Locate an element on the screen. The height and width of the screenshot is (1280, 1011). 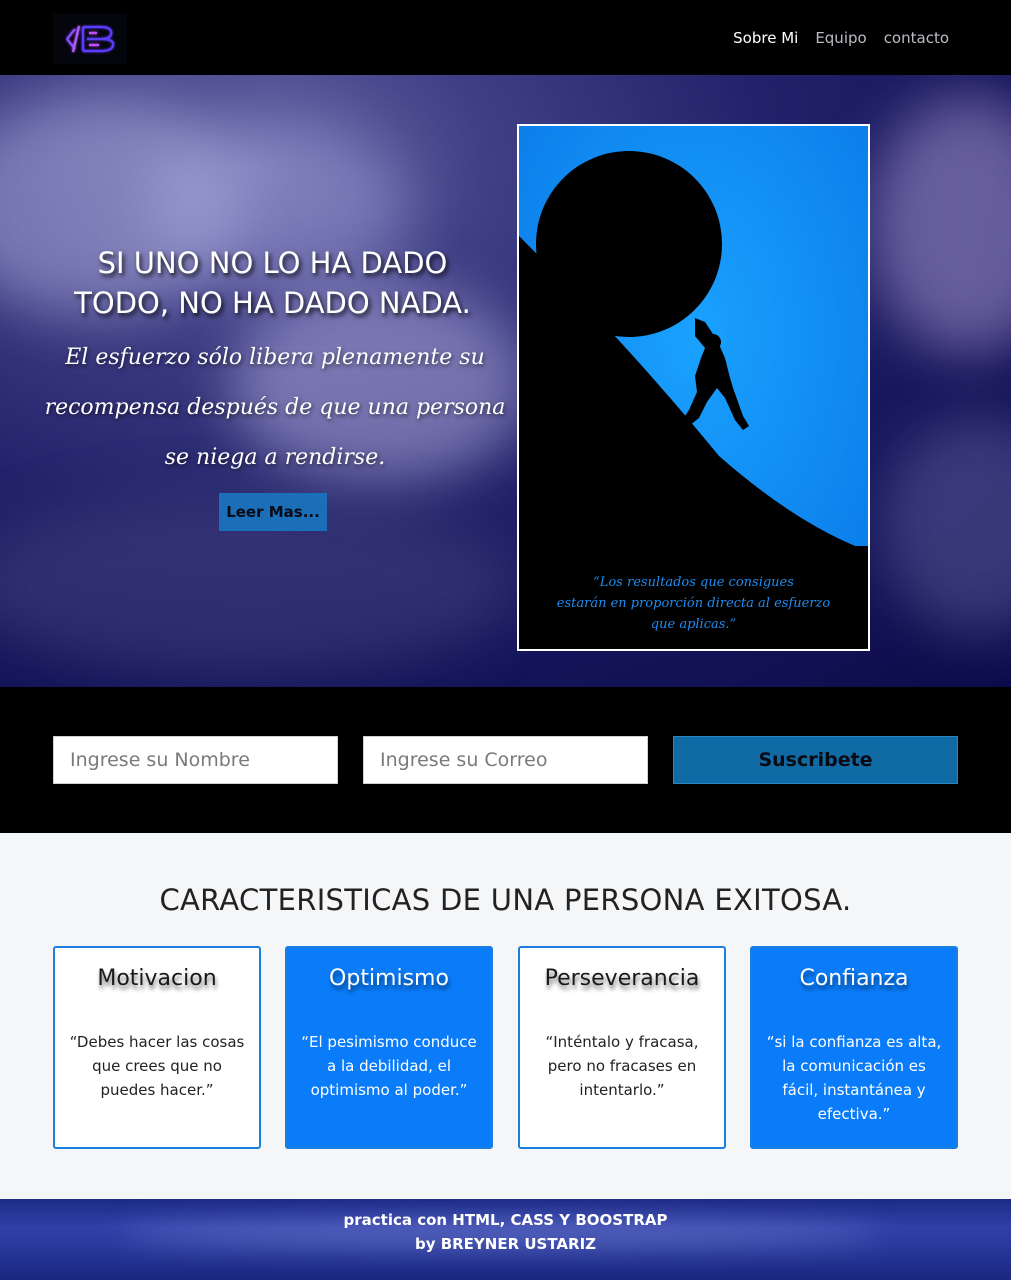
subscribe-section: Suscribete is located at coordinates (505, 760).